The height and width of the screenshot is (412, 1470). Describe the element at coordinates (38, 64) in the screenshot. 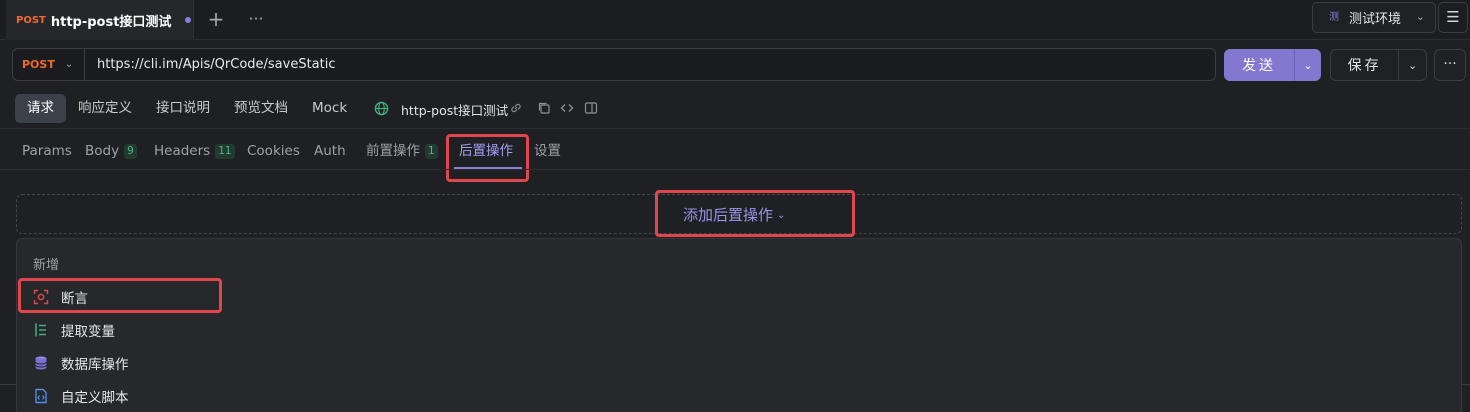

I see `method-label: POST` at that location.